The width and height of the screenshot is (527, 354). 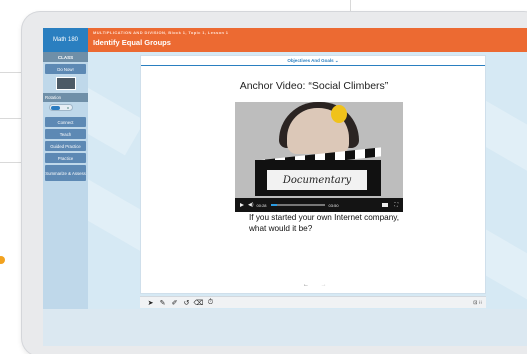 I want to click on objectives-dropdown: Objectives And Goals ⌄, so click(x=313, y=61).